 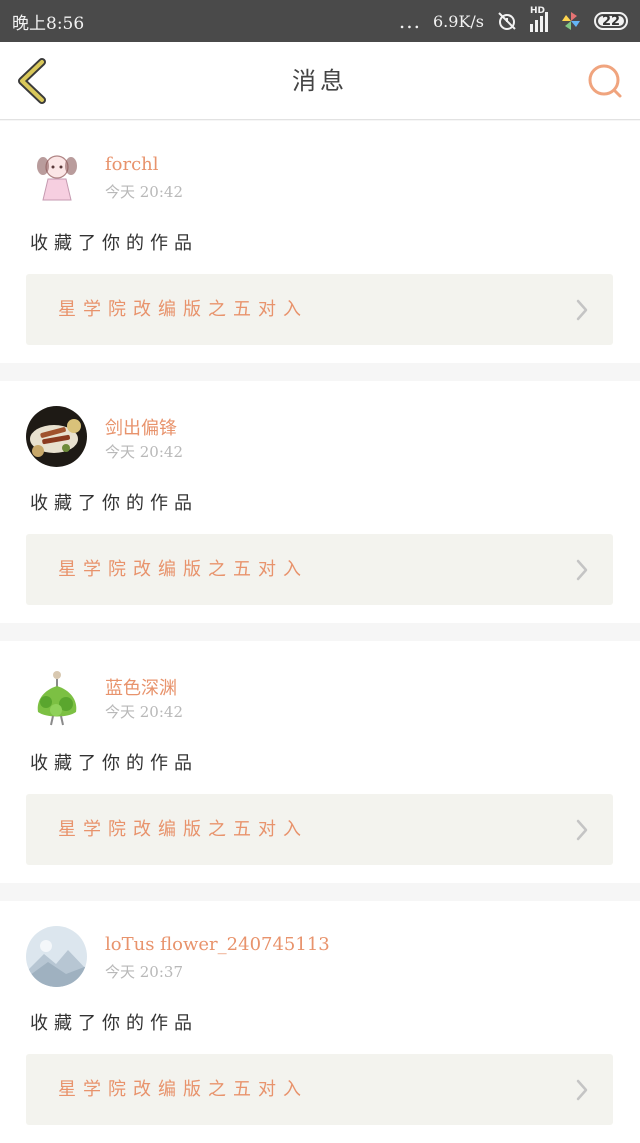 What do you see at coordinates (507, 21) in the screenshot?
I see `alarm-off-icon` at bounding box center [507, 21].